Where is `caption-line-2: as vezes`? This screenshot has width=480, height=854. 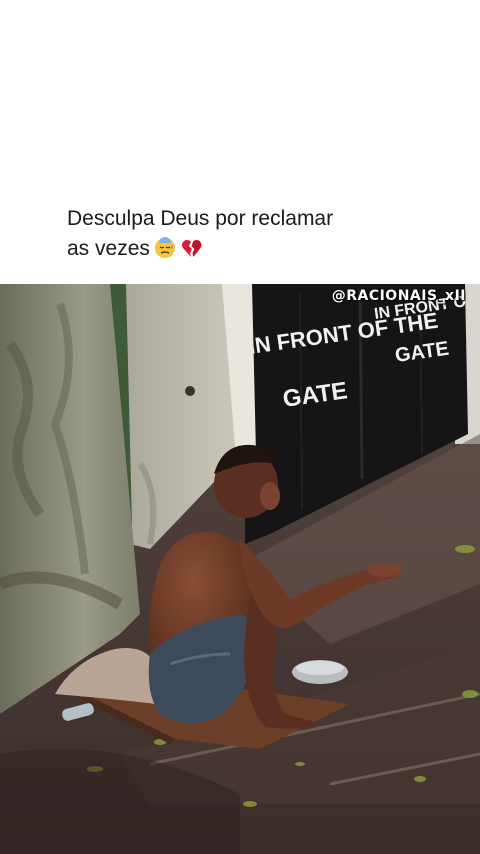
caption-line-2: as vezes is located at coordinates (237, 251).